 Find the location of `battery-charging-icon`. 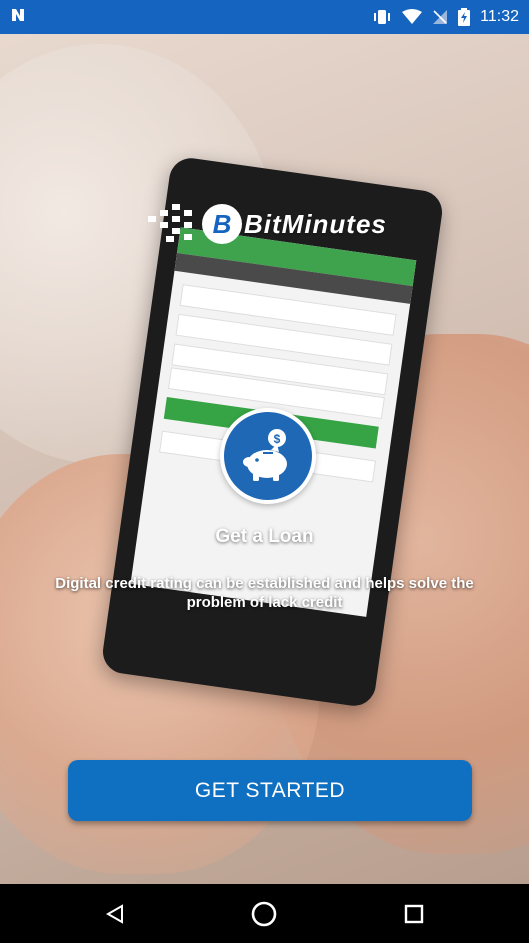

battery-charging-icon is located at coordinates (464, 17).